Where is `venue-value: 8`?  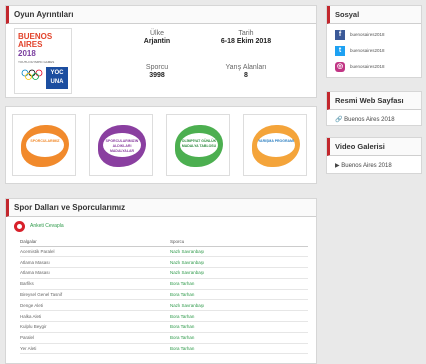
venue-value: 8 is located at coordinates (246, 75).